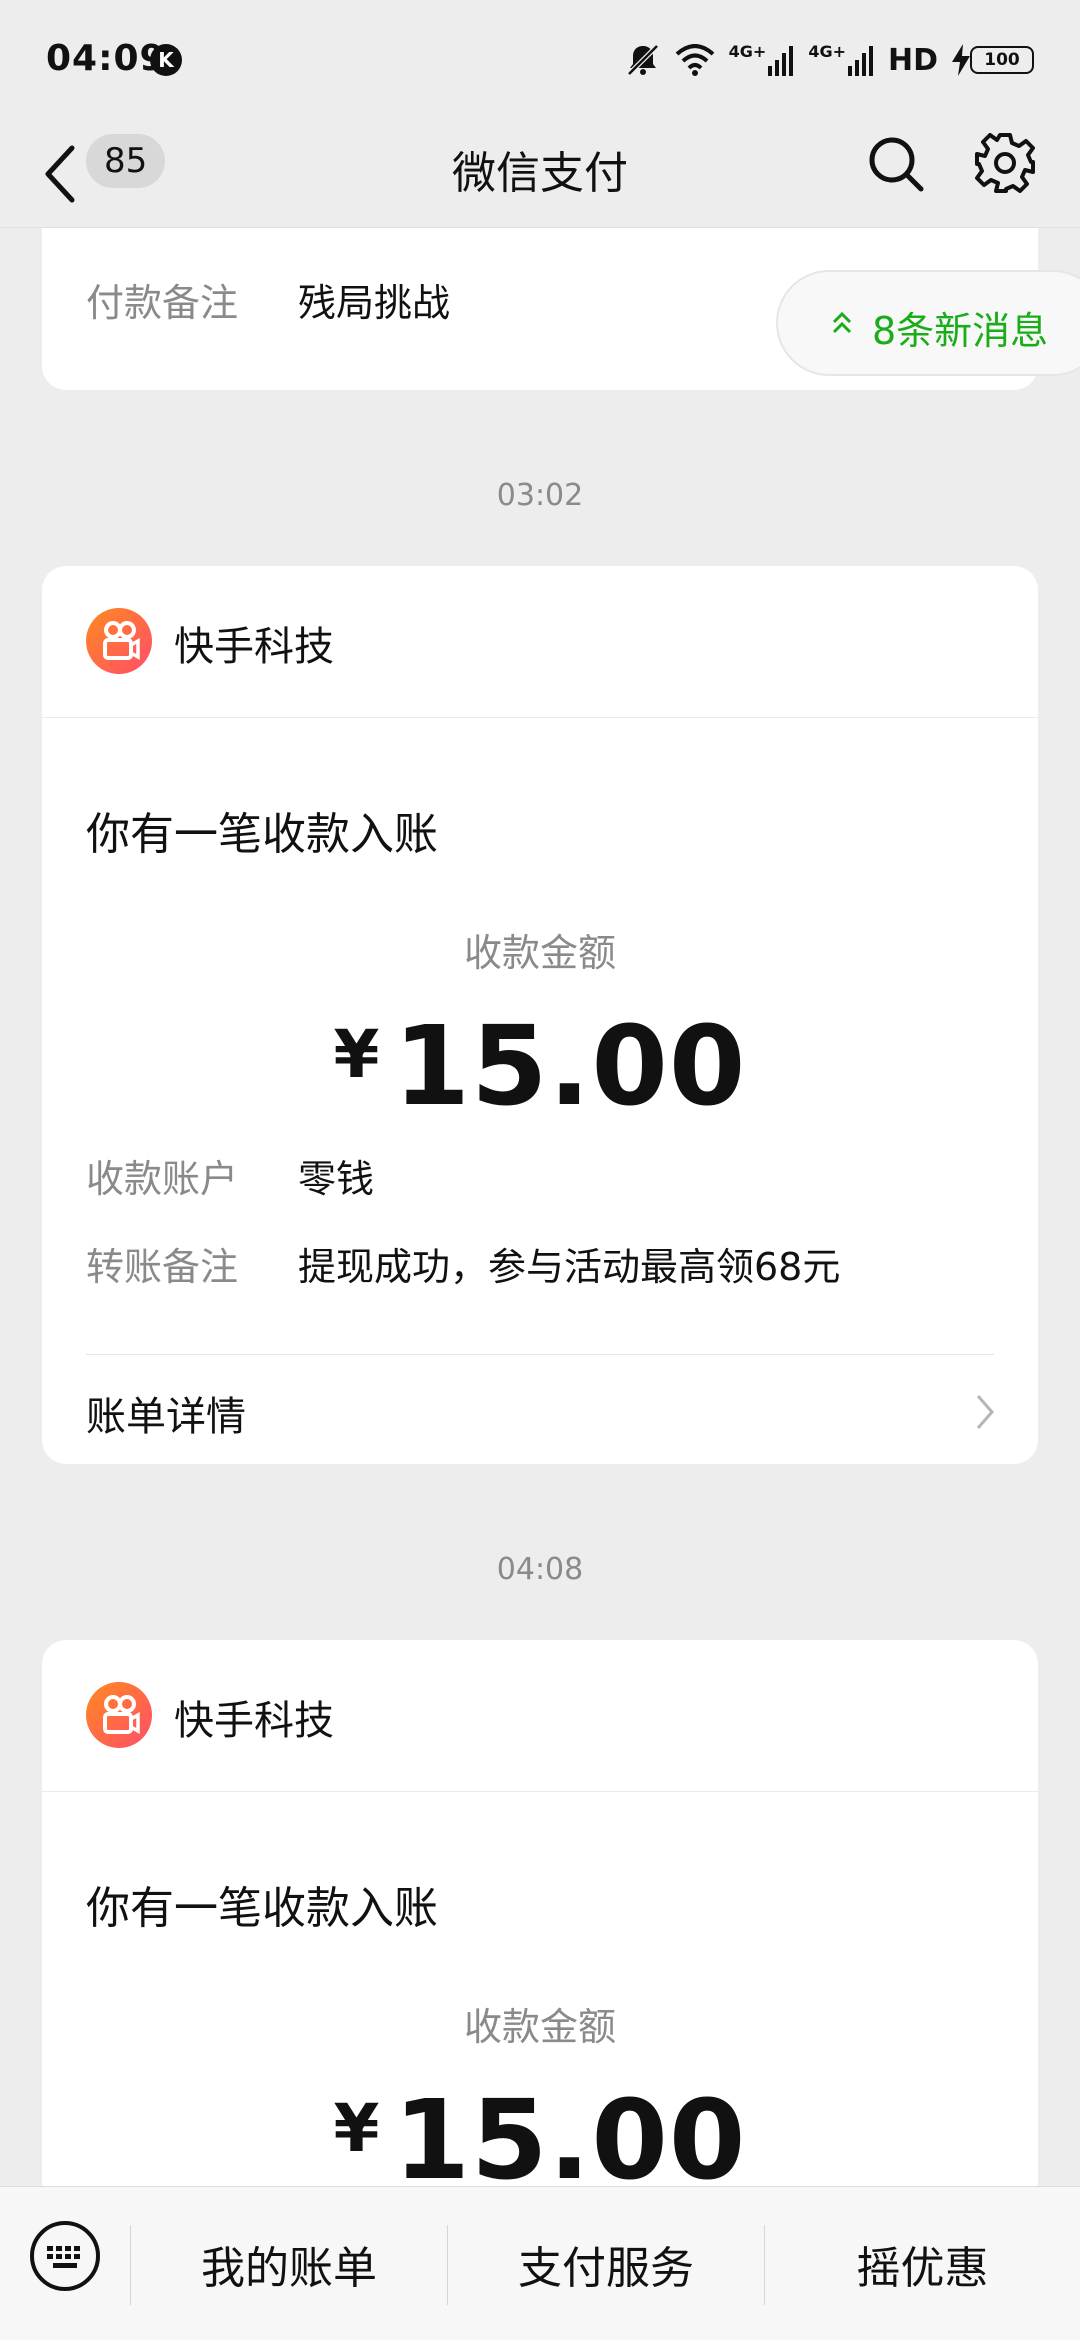 Image resolution: width=1080 pixels, height=2340 pixels. What do you see at coordinates (162, 303) in the screenshot?
I see `payment-note-label: 付款备注` at bounding box center [162, 303].